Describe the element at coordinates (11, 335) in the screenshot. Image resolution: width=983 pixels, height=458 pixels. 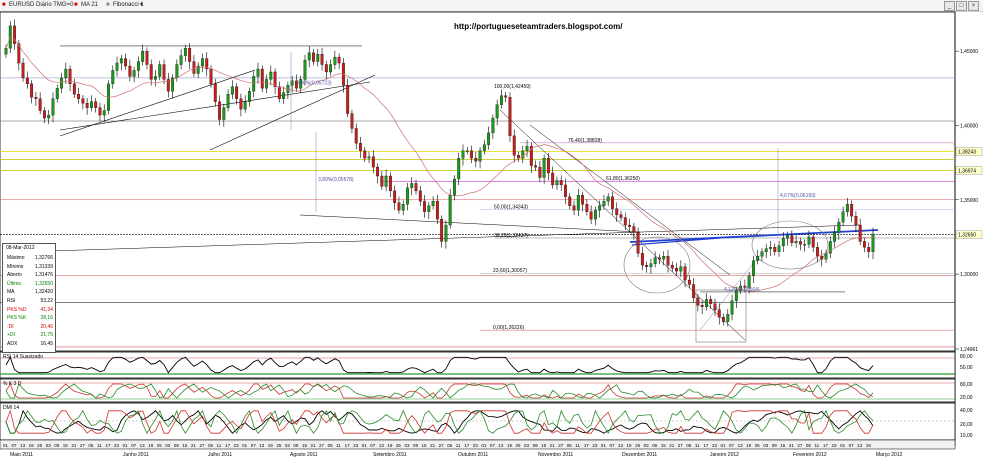
I see `info-key: +DI` at that location.